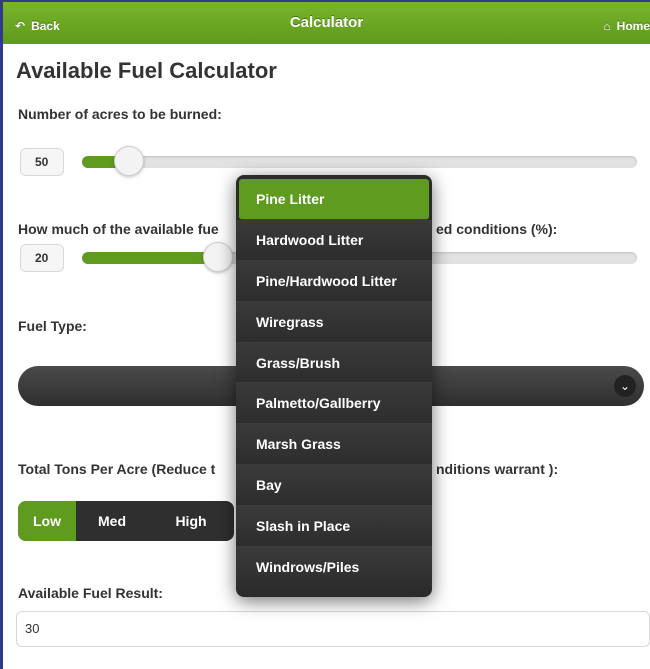 Image resolution: width=650 pixels, height=669 pixels. I want to click on tons-label-left: Total Tons Per Acre (Reduce t, so click(117, 469).